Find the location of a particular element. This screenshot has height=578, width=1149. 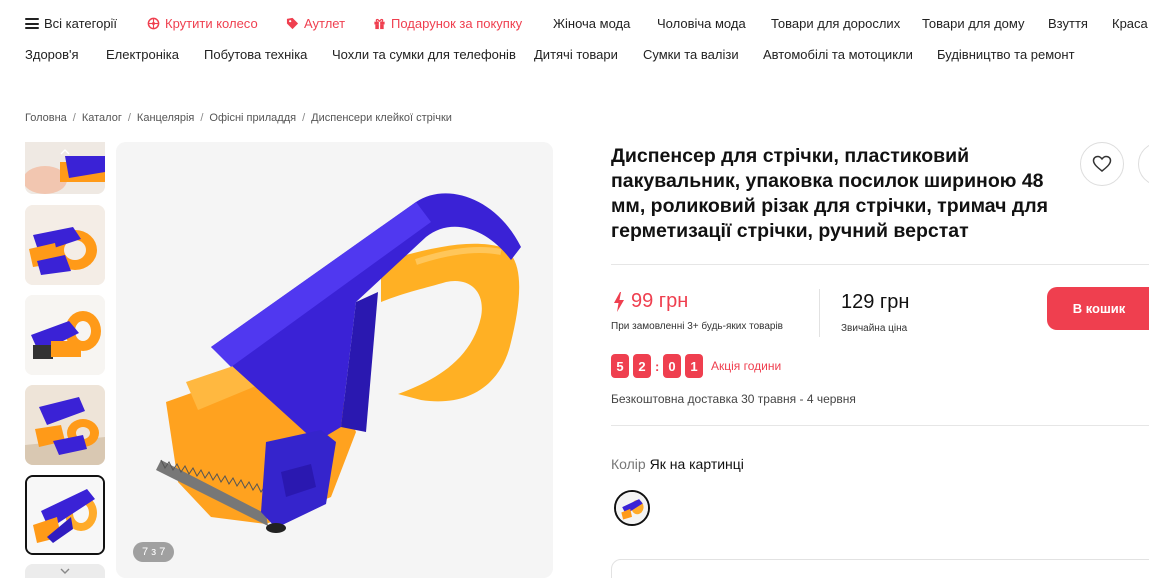

outlet-label: Аутлет is located at coordinates (325, 23).